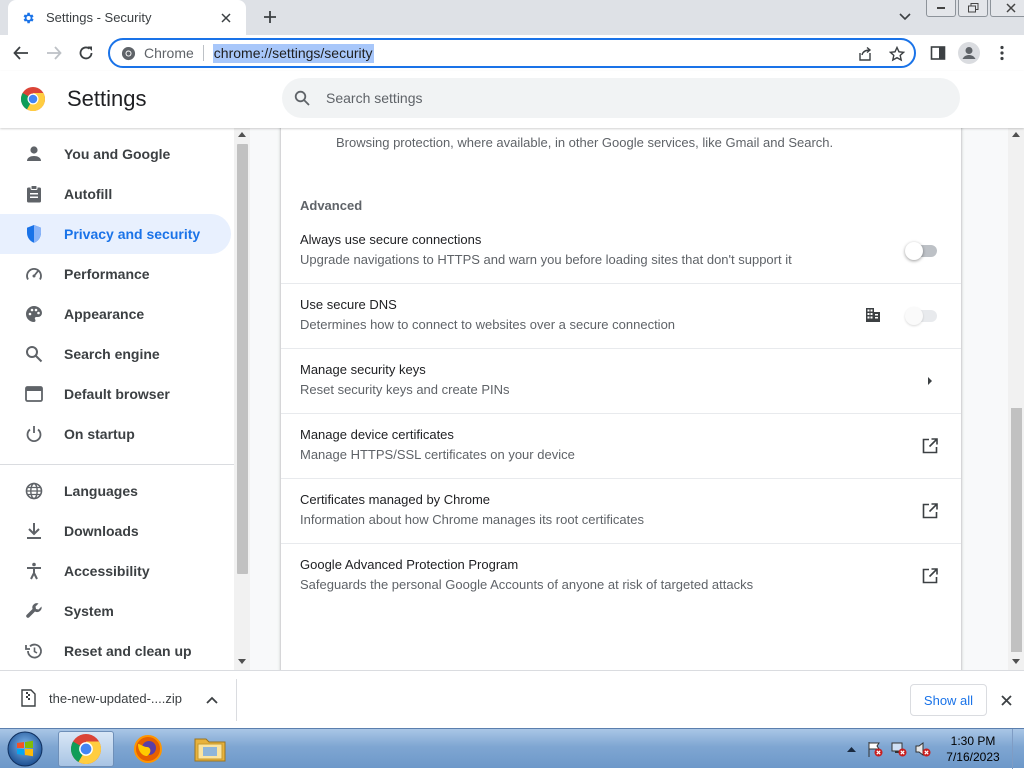 This screenshot has height=769, width=1024. What do you see at coordinates (115, 611) in the screenshot?
I see `sidebar-item-system: System` at bounding box center [115, 611].